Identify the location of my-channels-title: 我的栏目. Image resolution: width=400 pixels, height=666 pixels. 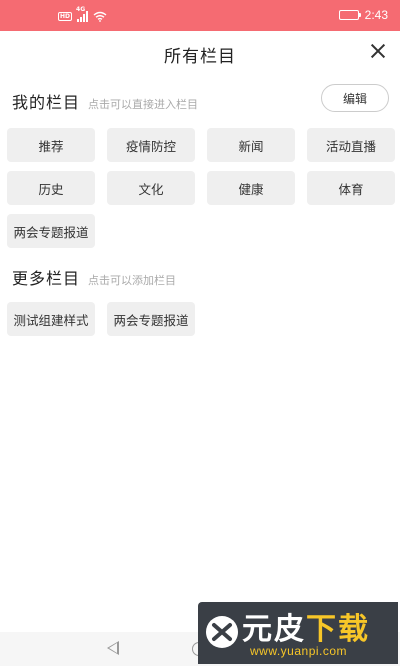
(46, 102).